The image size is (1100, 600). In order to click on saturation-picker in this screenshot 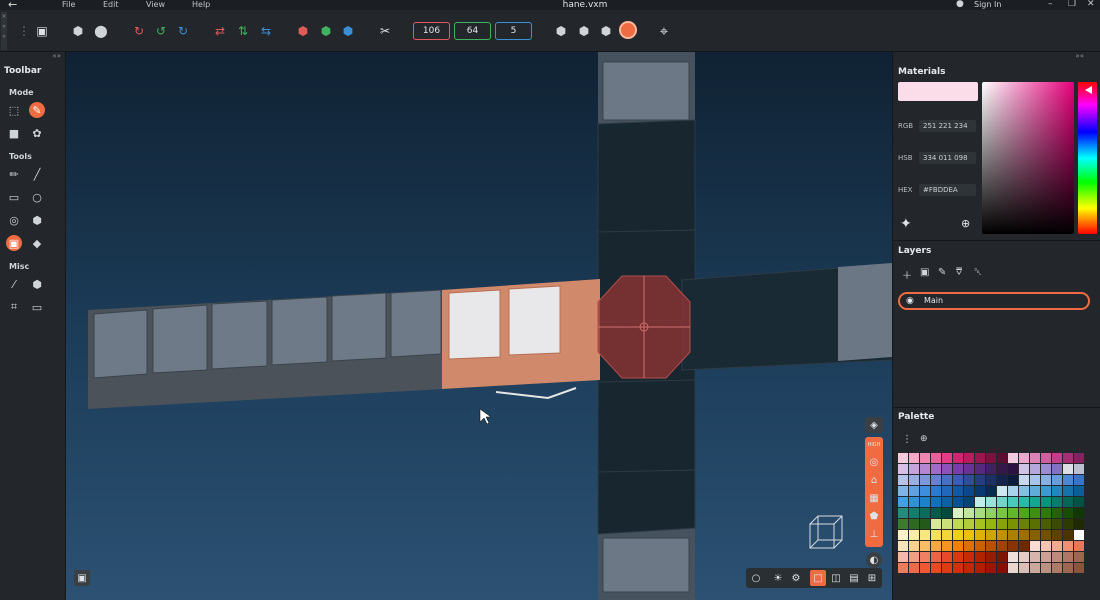, I will do `click(1028, 158)`.